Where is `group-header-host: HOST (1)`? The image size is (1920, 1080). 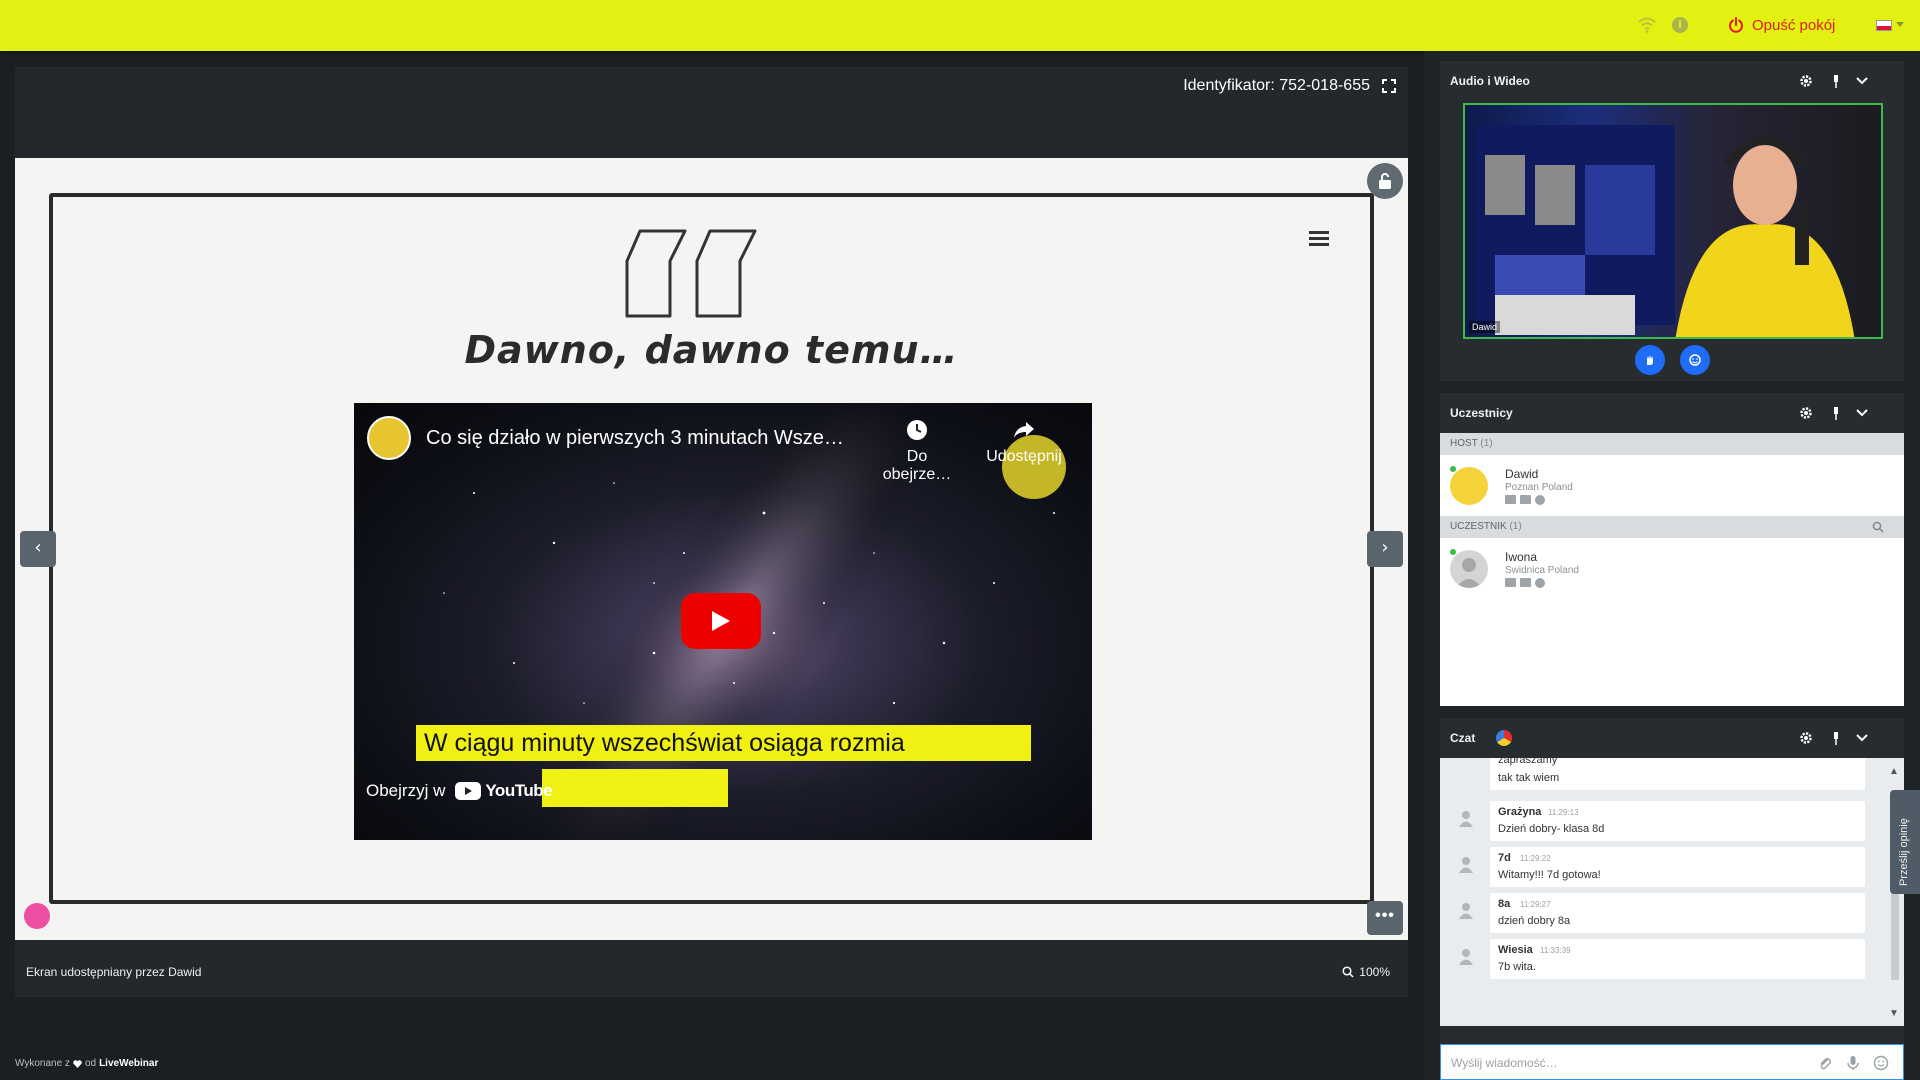 group-header-host: HOST (1) is located at coordinates (1672, 444).